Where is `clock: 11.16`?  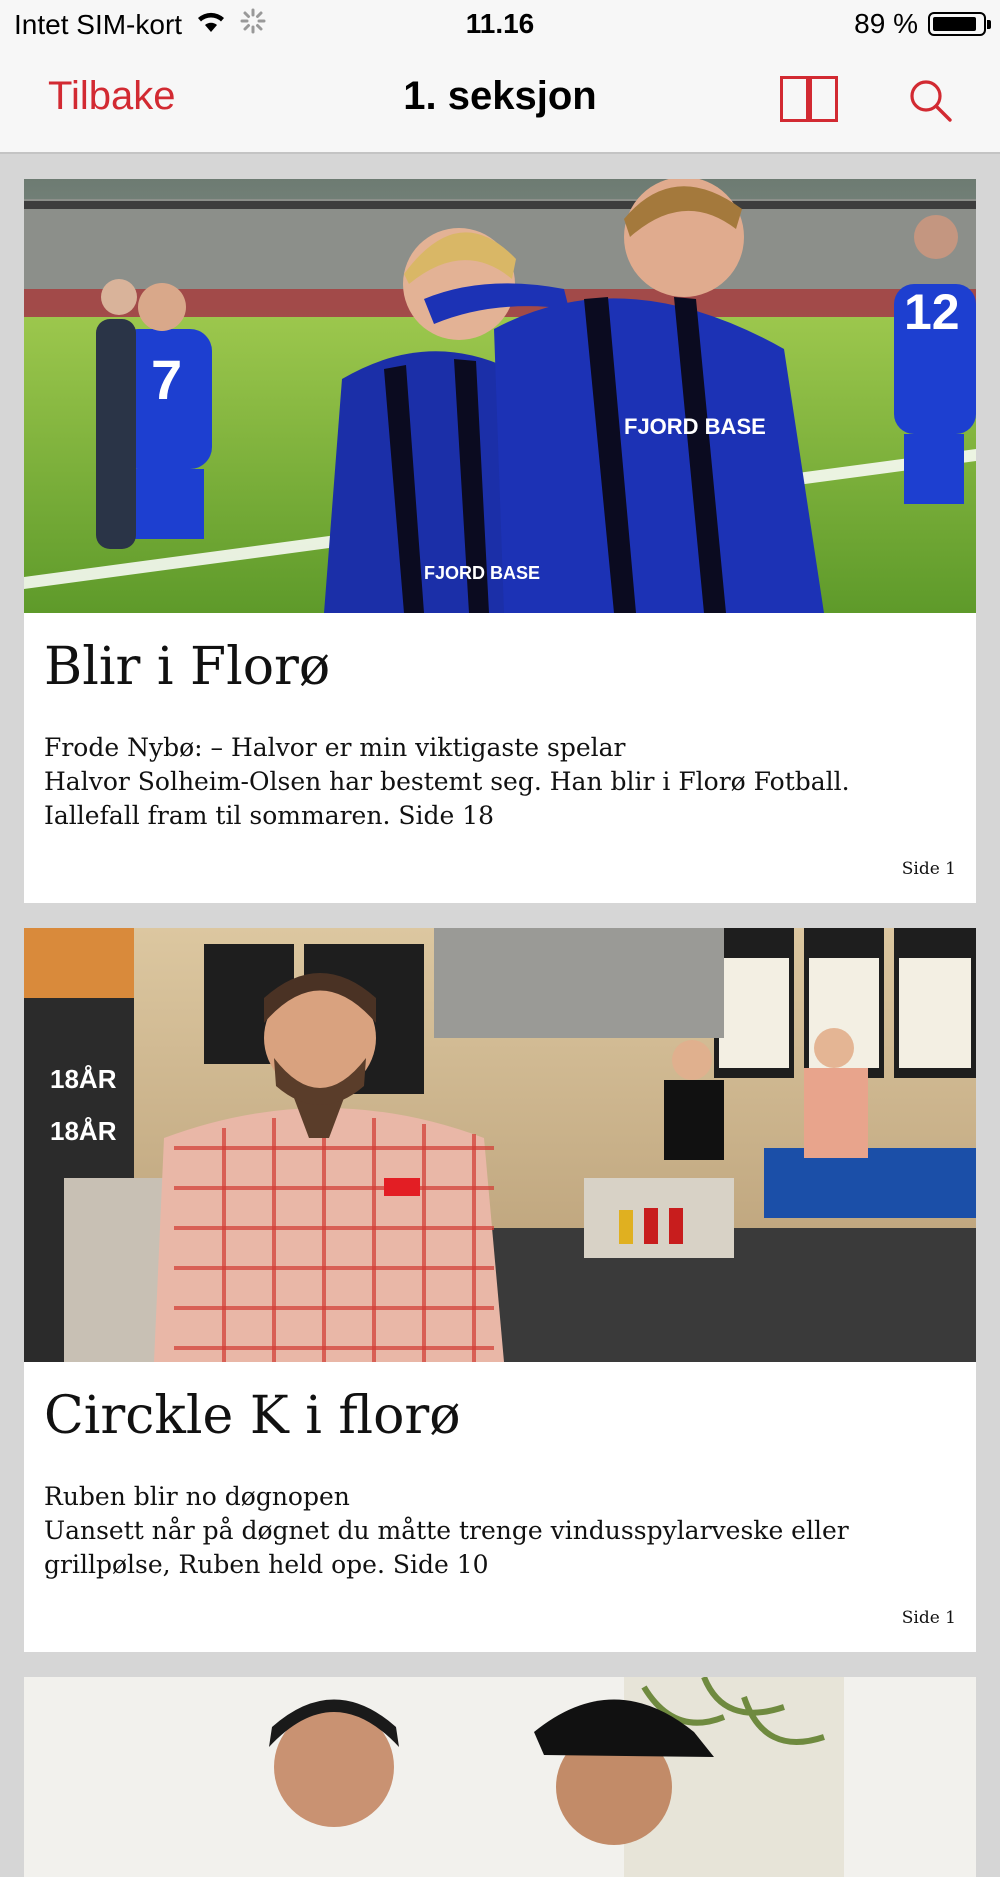
clock: 11.16 is located at coordinates (500, 23).